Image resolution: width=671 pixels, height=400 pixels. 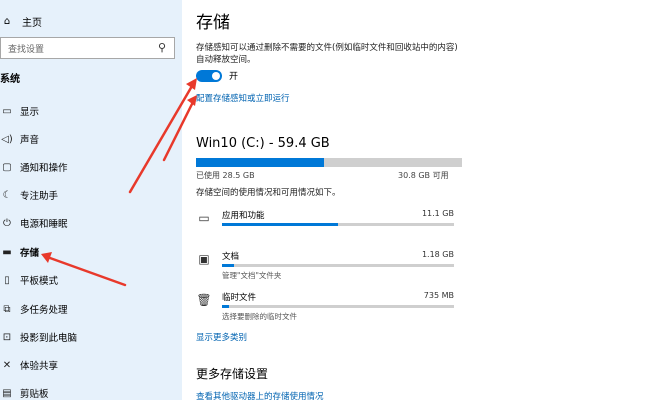 I want to click on clipboard-icon: ▤, so click(x=7, y=393).